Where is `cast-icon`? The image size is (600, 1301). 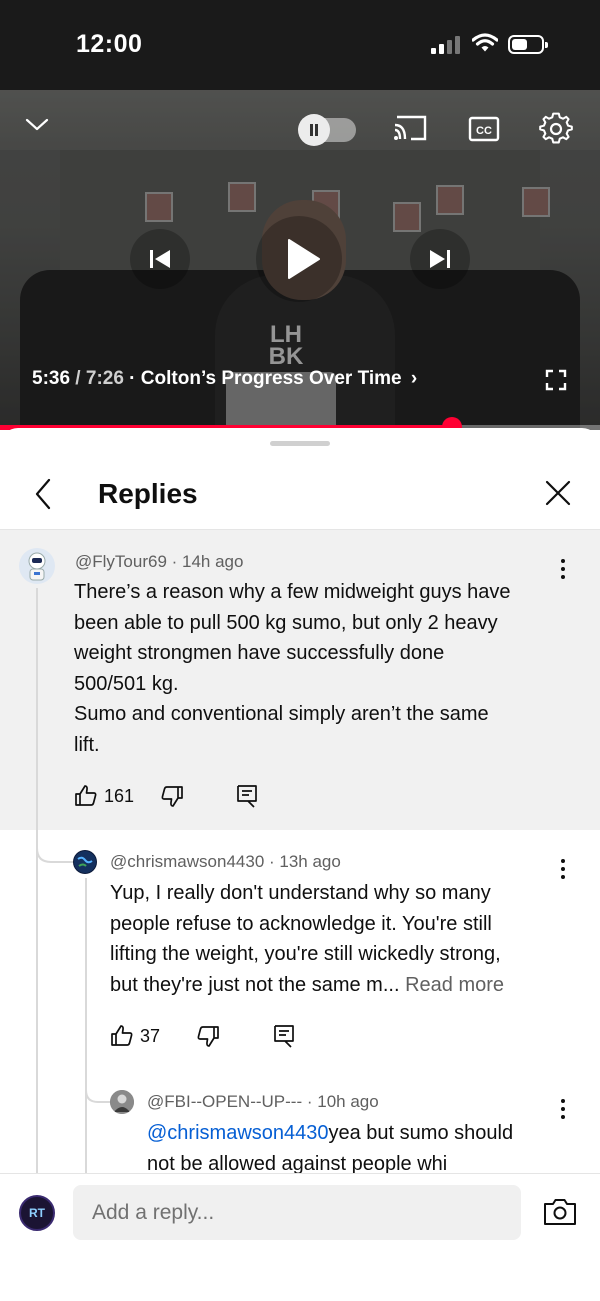
cast-icon is located at coordinates (410, 128).